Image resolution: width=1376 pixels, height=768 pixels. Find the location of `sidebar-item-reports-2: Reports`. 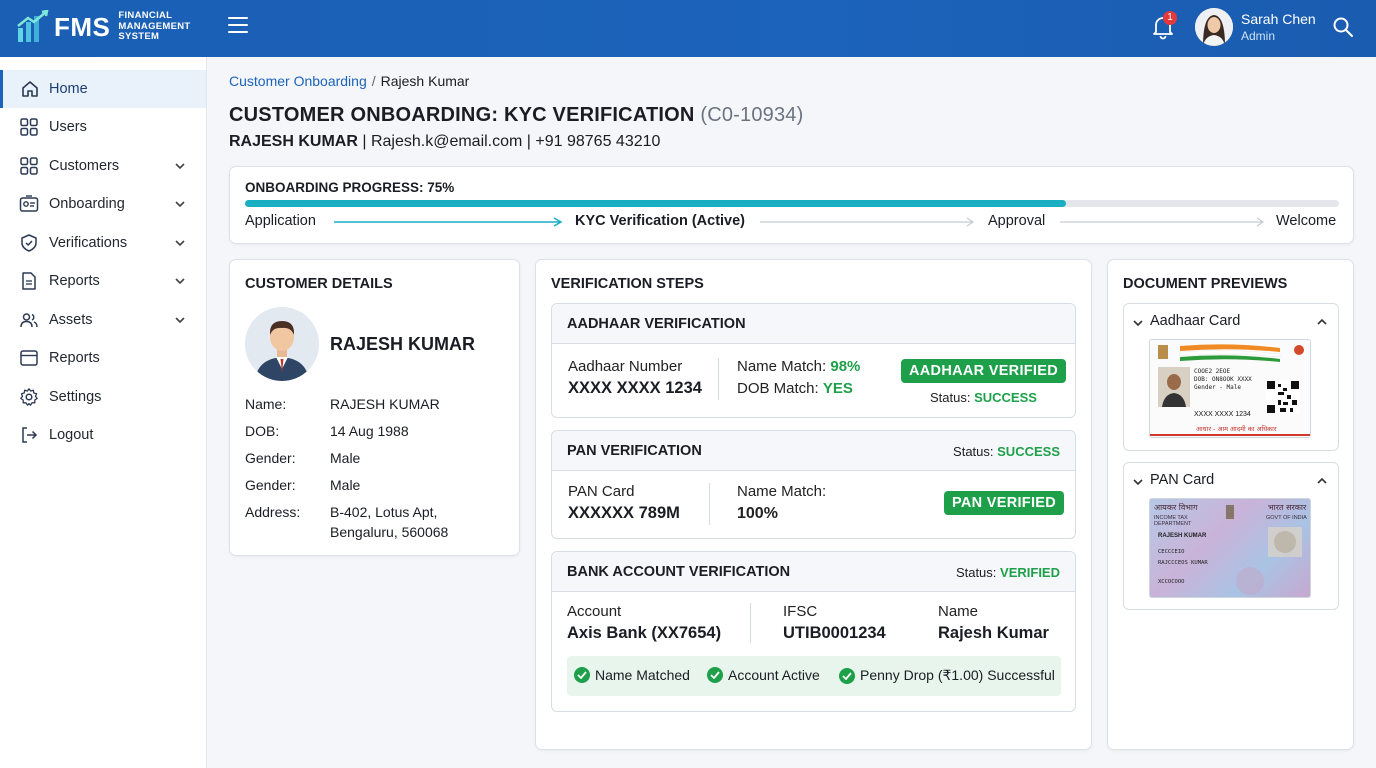

sidebar-item-reports-2: Reports is located at coordinates (103, 358).